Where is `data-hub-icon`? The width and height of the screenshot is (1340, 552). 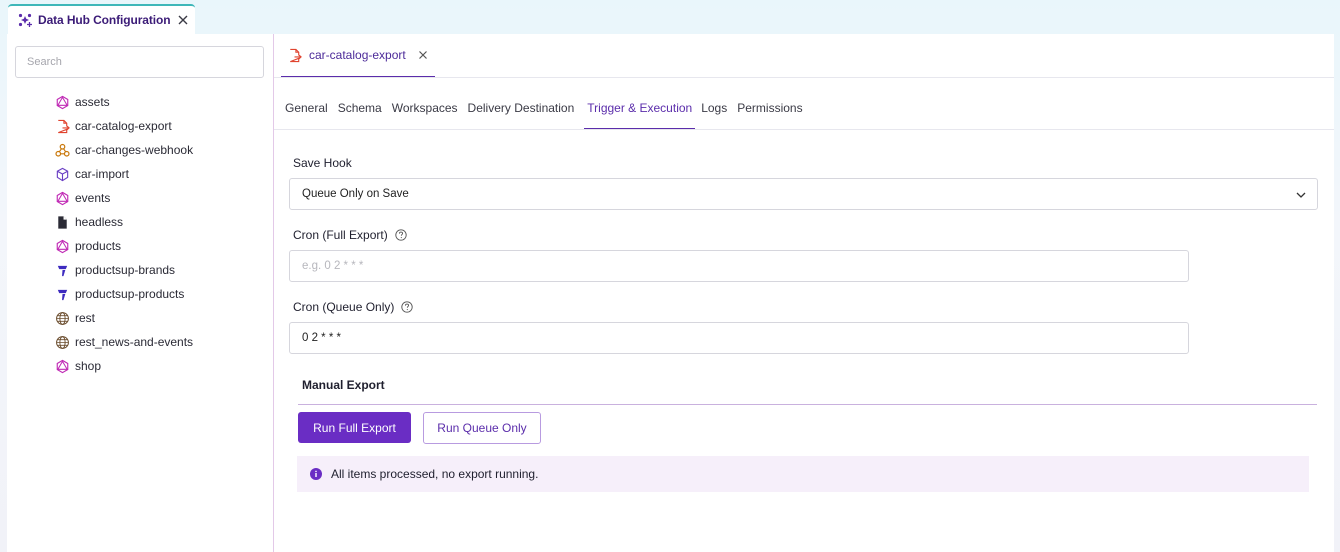 data-hub-icon is located at coordinates (25, 20).